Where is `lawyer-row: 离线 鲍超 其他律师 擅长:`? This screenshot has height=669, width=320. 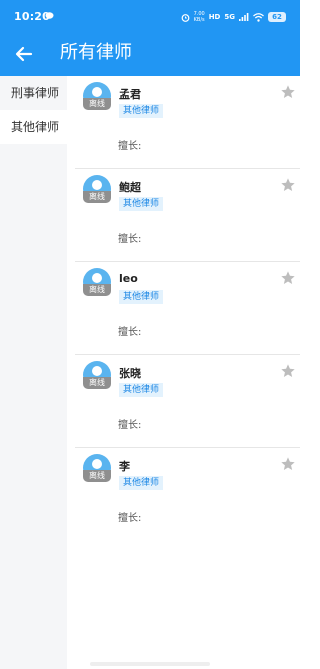 lawyer-row: 离线 鲍超 其他律师 擅长: is located at coordinates (187, 215).